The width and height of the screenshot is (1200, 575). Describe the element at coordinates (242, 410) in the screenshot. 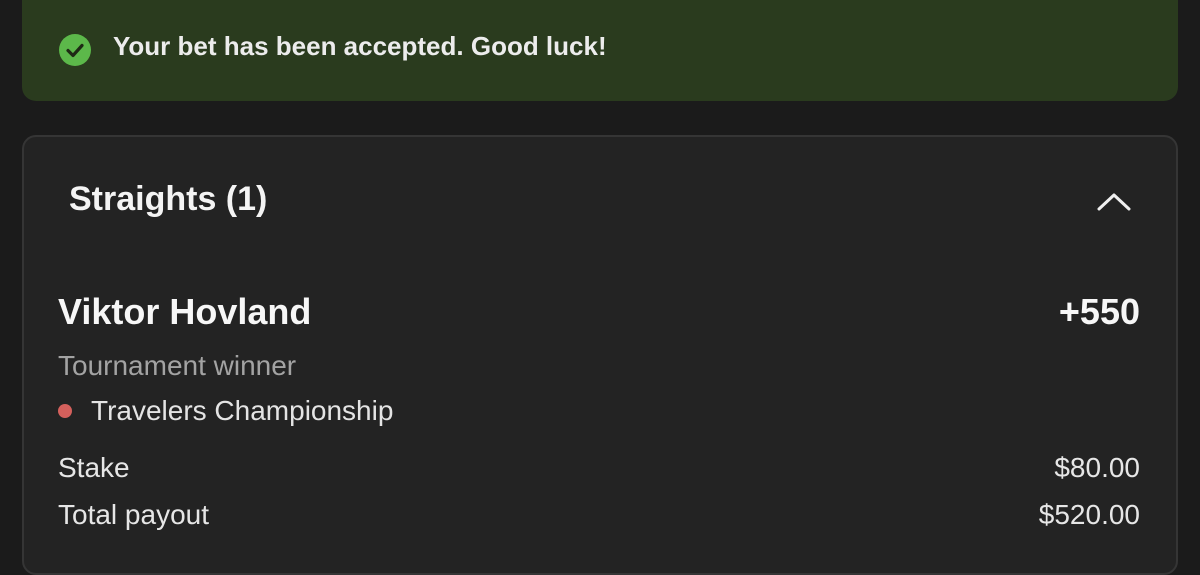

I see `event-name: Travelers Championship` at that location.